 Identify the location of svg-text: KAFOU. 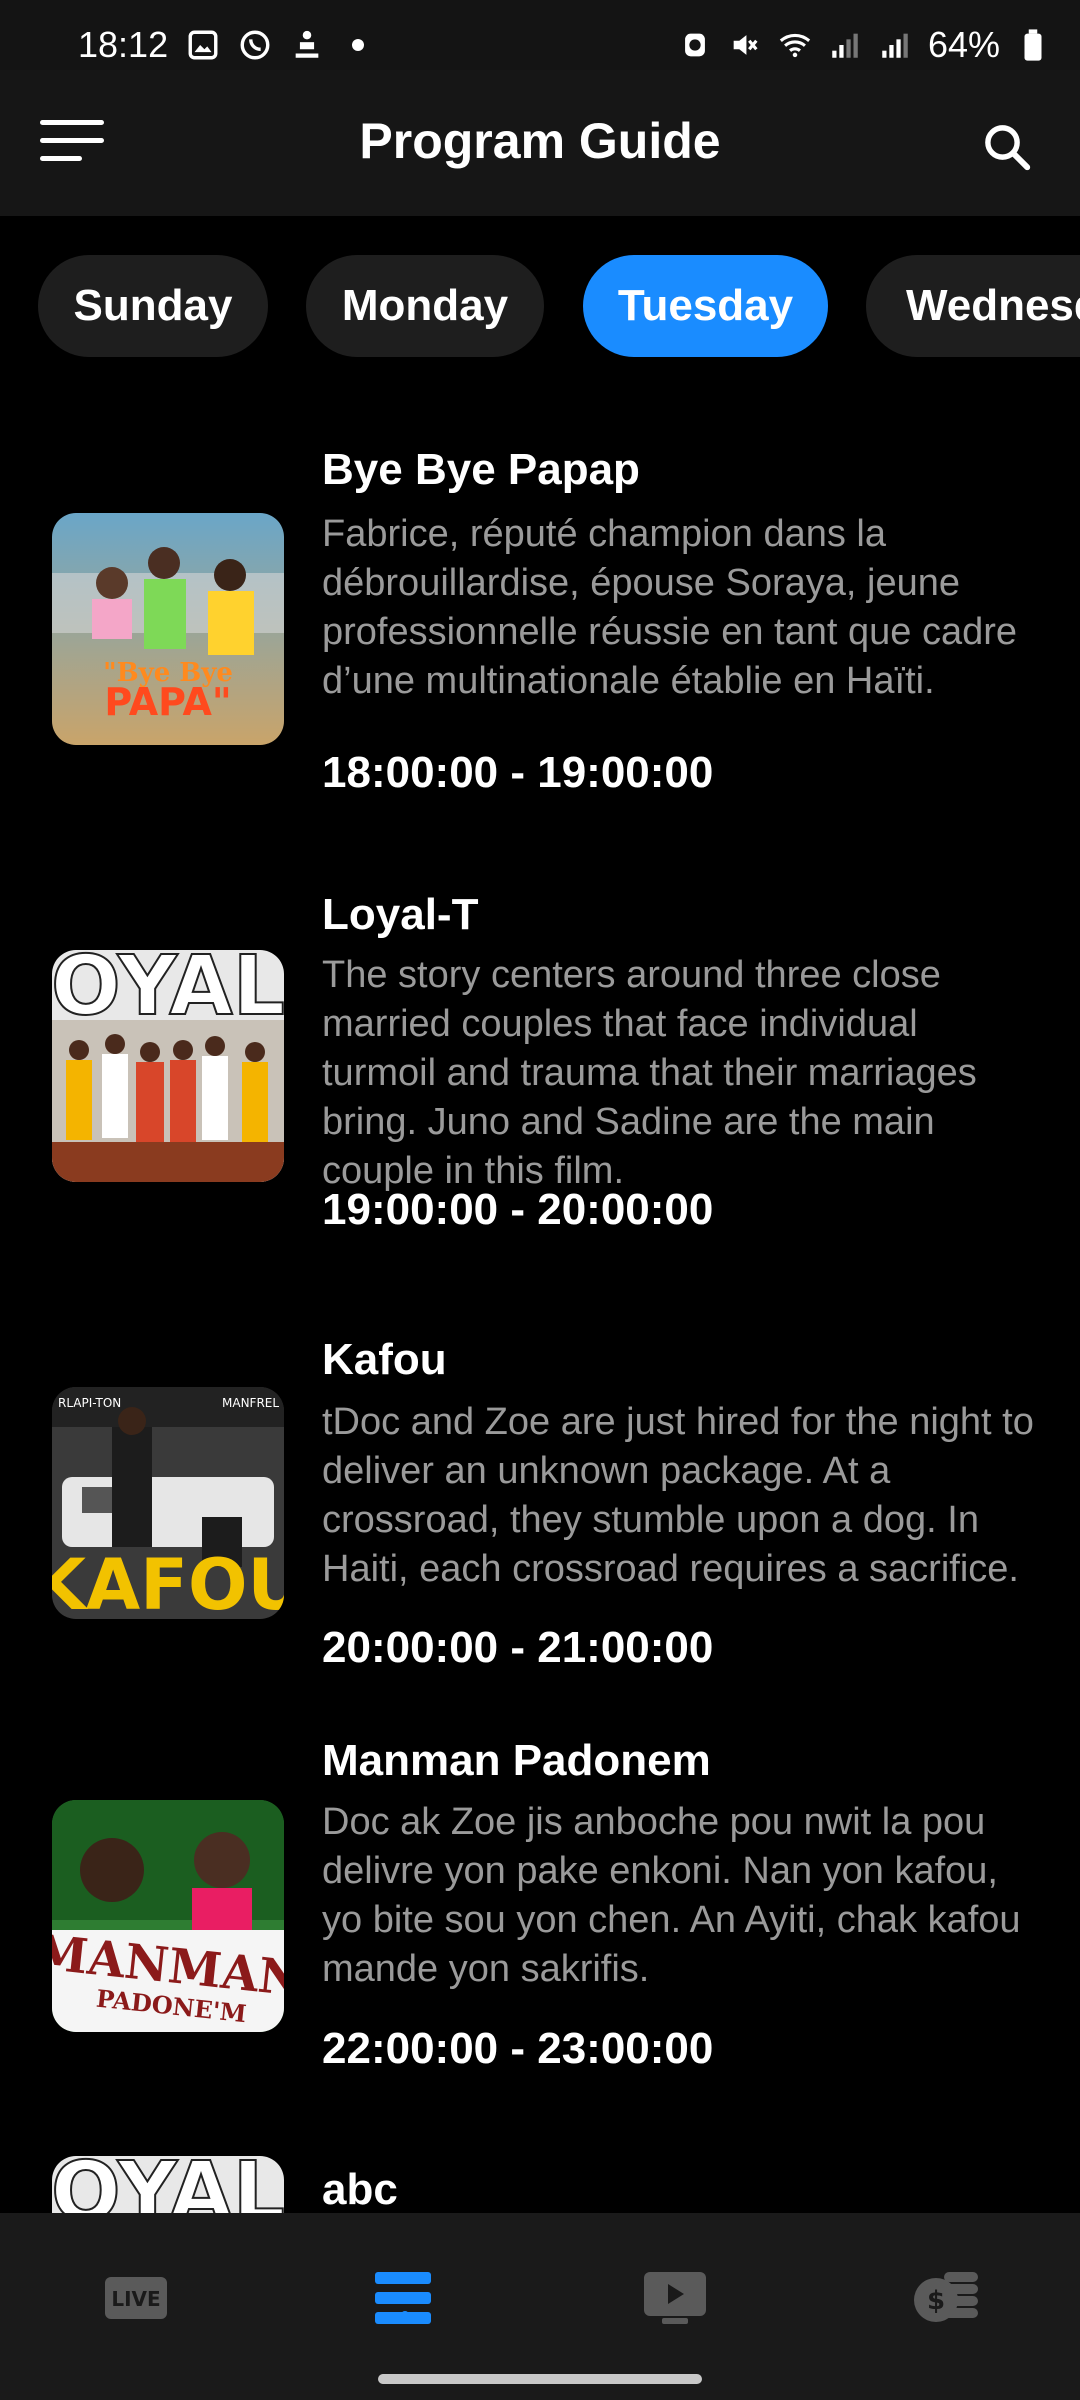
(168, 1581).